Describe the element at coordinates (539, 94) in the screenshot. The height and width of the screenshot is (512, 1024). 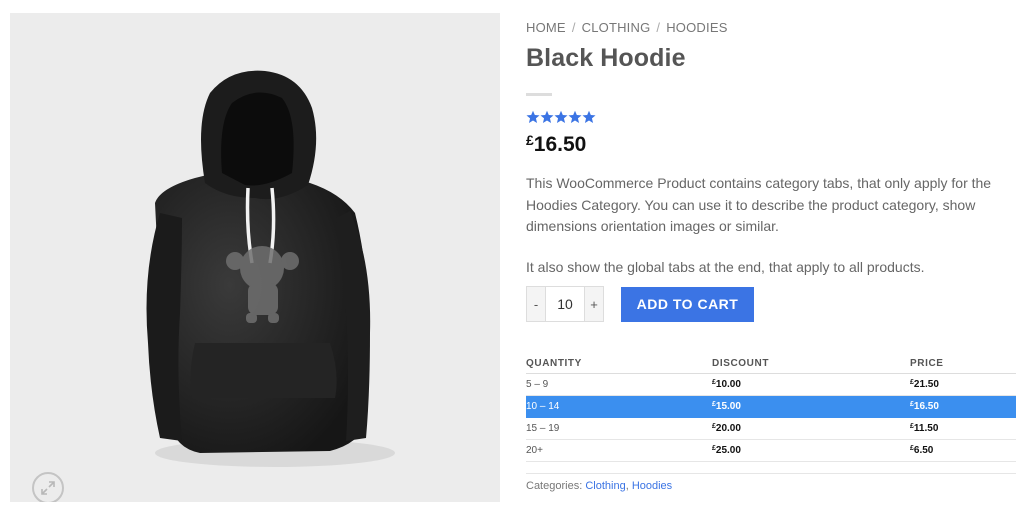
I see `title-divider` at that location.